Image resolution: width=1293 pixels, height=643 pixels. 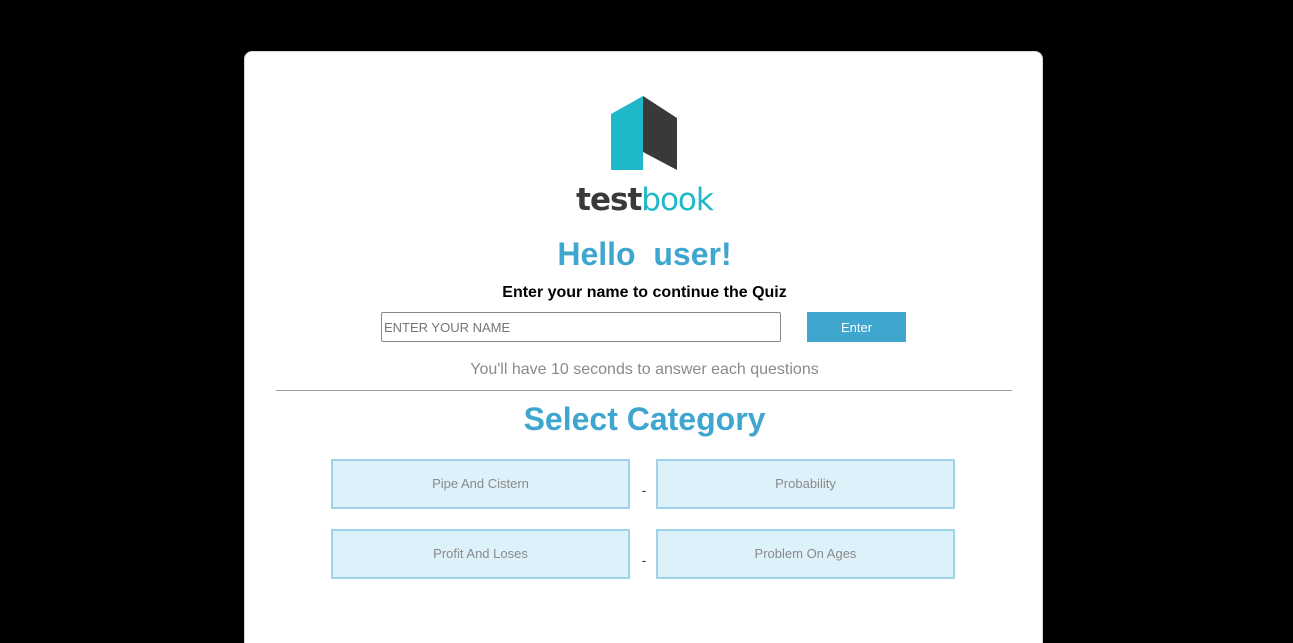 What do you see at coordinates (644, 133) in the screenshot?
I see `testbook-logo-icon` at bounding box center [644, 133].